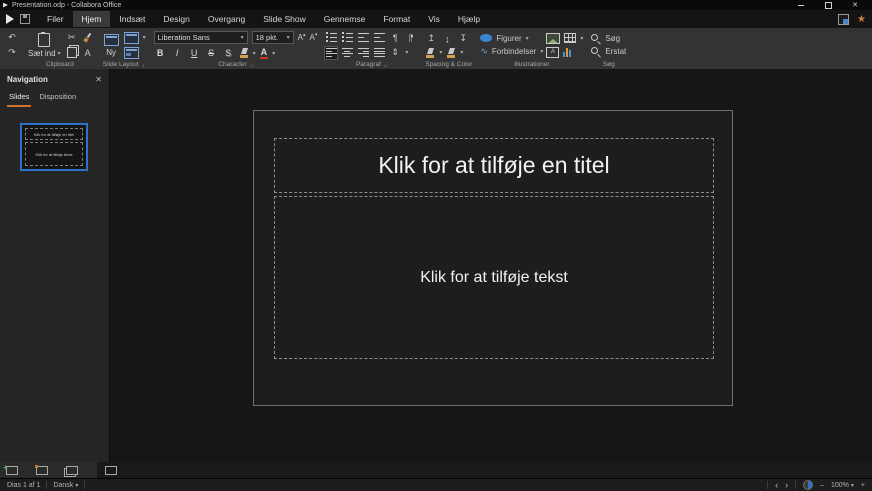 This screenshot has height=491, width=872. Describe the element at coordinates (91, 19) in the screenshot. I see `menu-hjem: Hjem` at that location.